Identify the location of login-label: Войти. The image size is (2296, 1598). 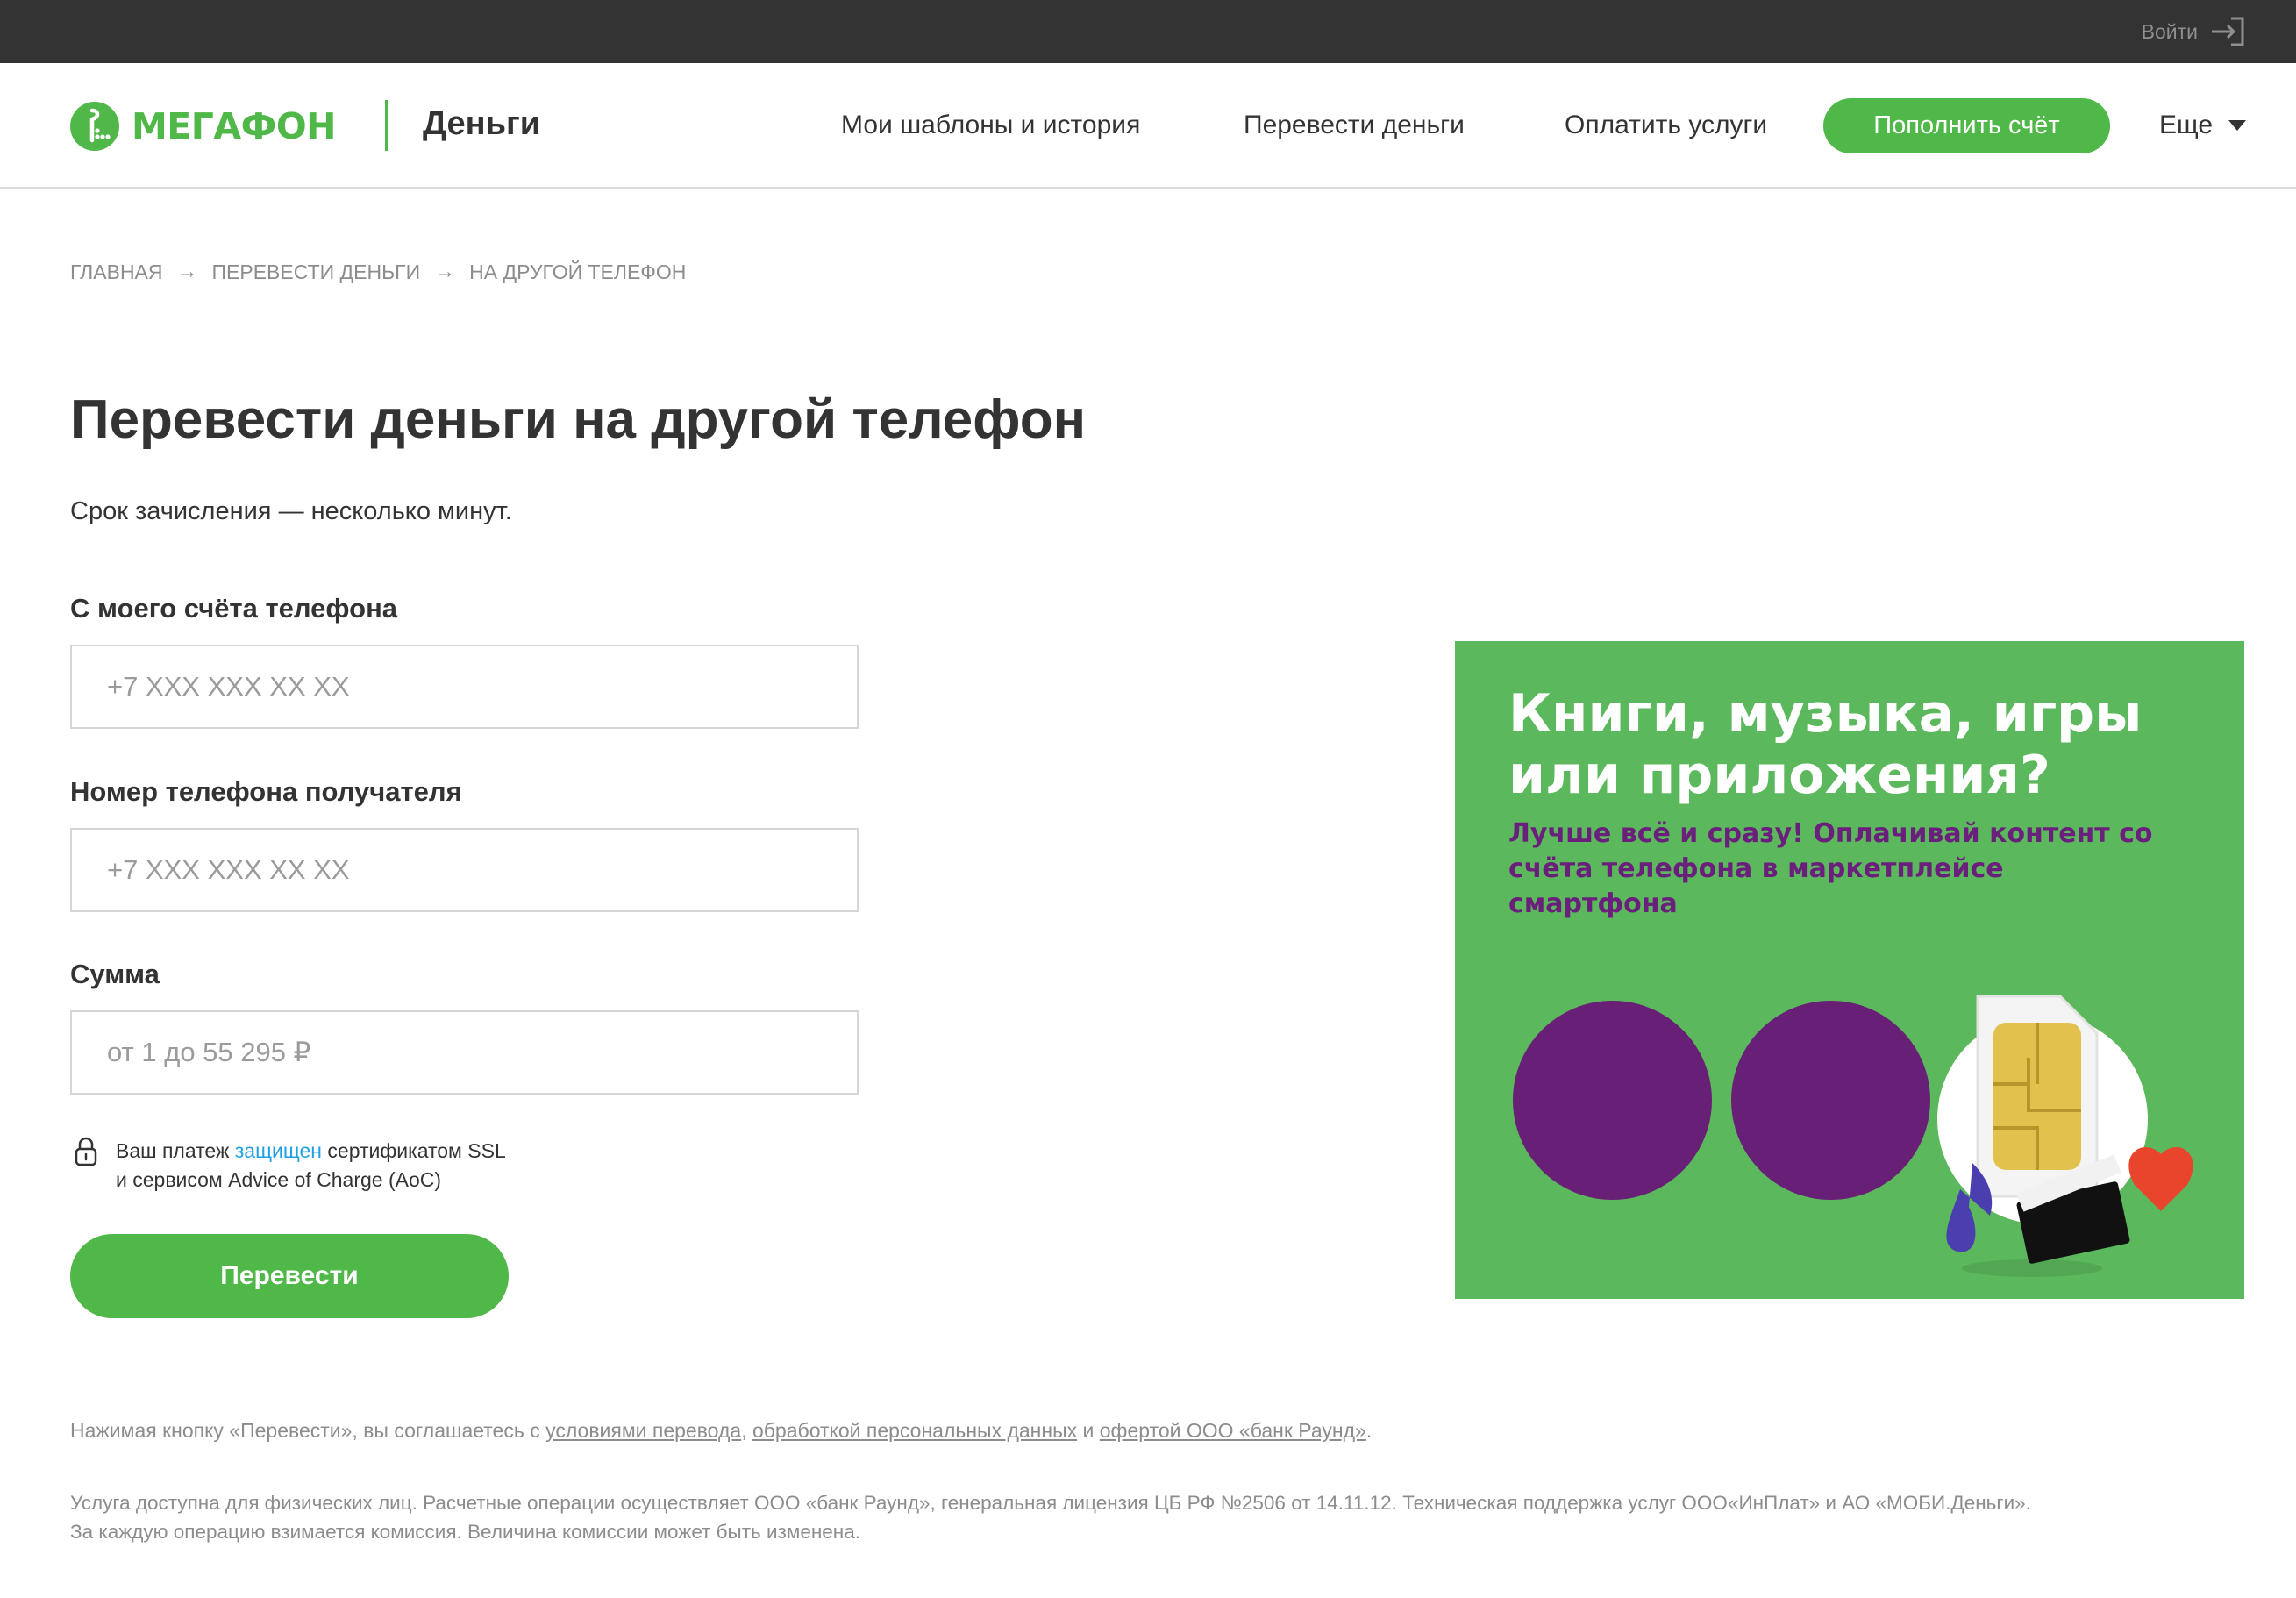
(2169, 31).